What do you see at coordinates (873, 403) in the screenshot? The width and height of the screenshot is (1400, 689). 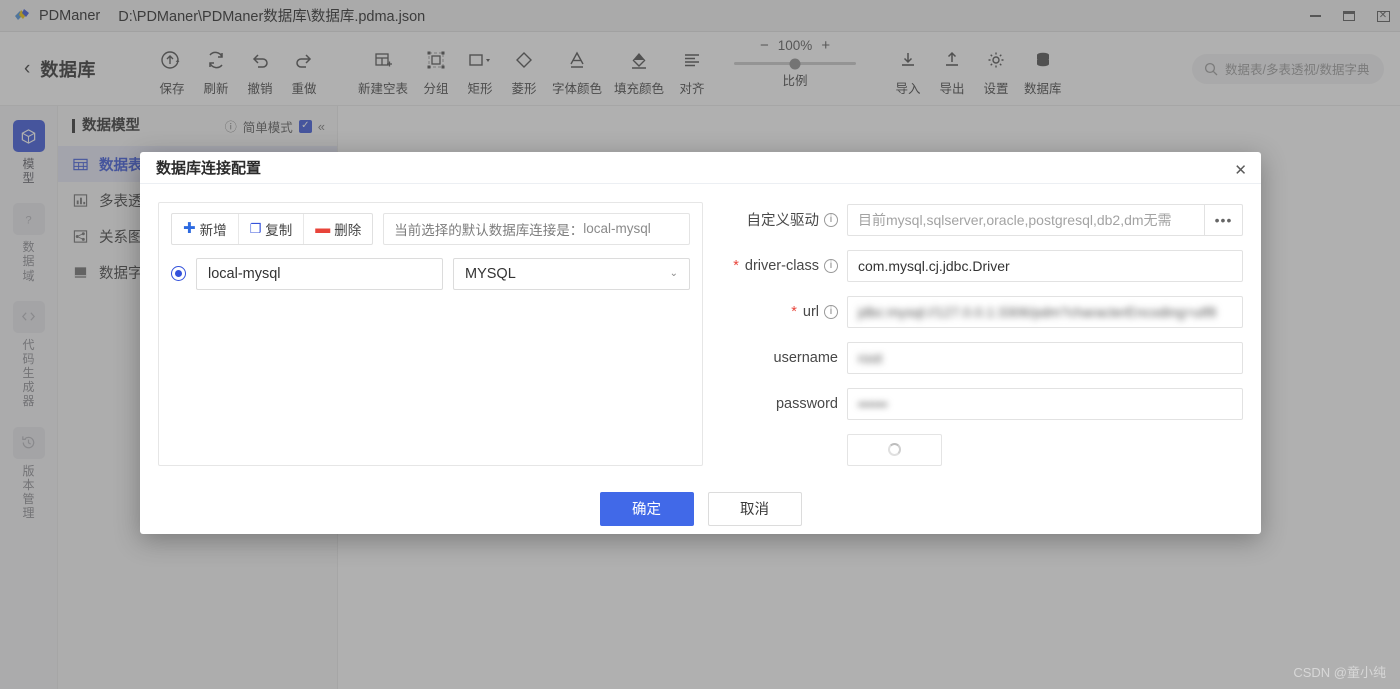 I see `password-value: ••••••` at bounding box center [873, 403].